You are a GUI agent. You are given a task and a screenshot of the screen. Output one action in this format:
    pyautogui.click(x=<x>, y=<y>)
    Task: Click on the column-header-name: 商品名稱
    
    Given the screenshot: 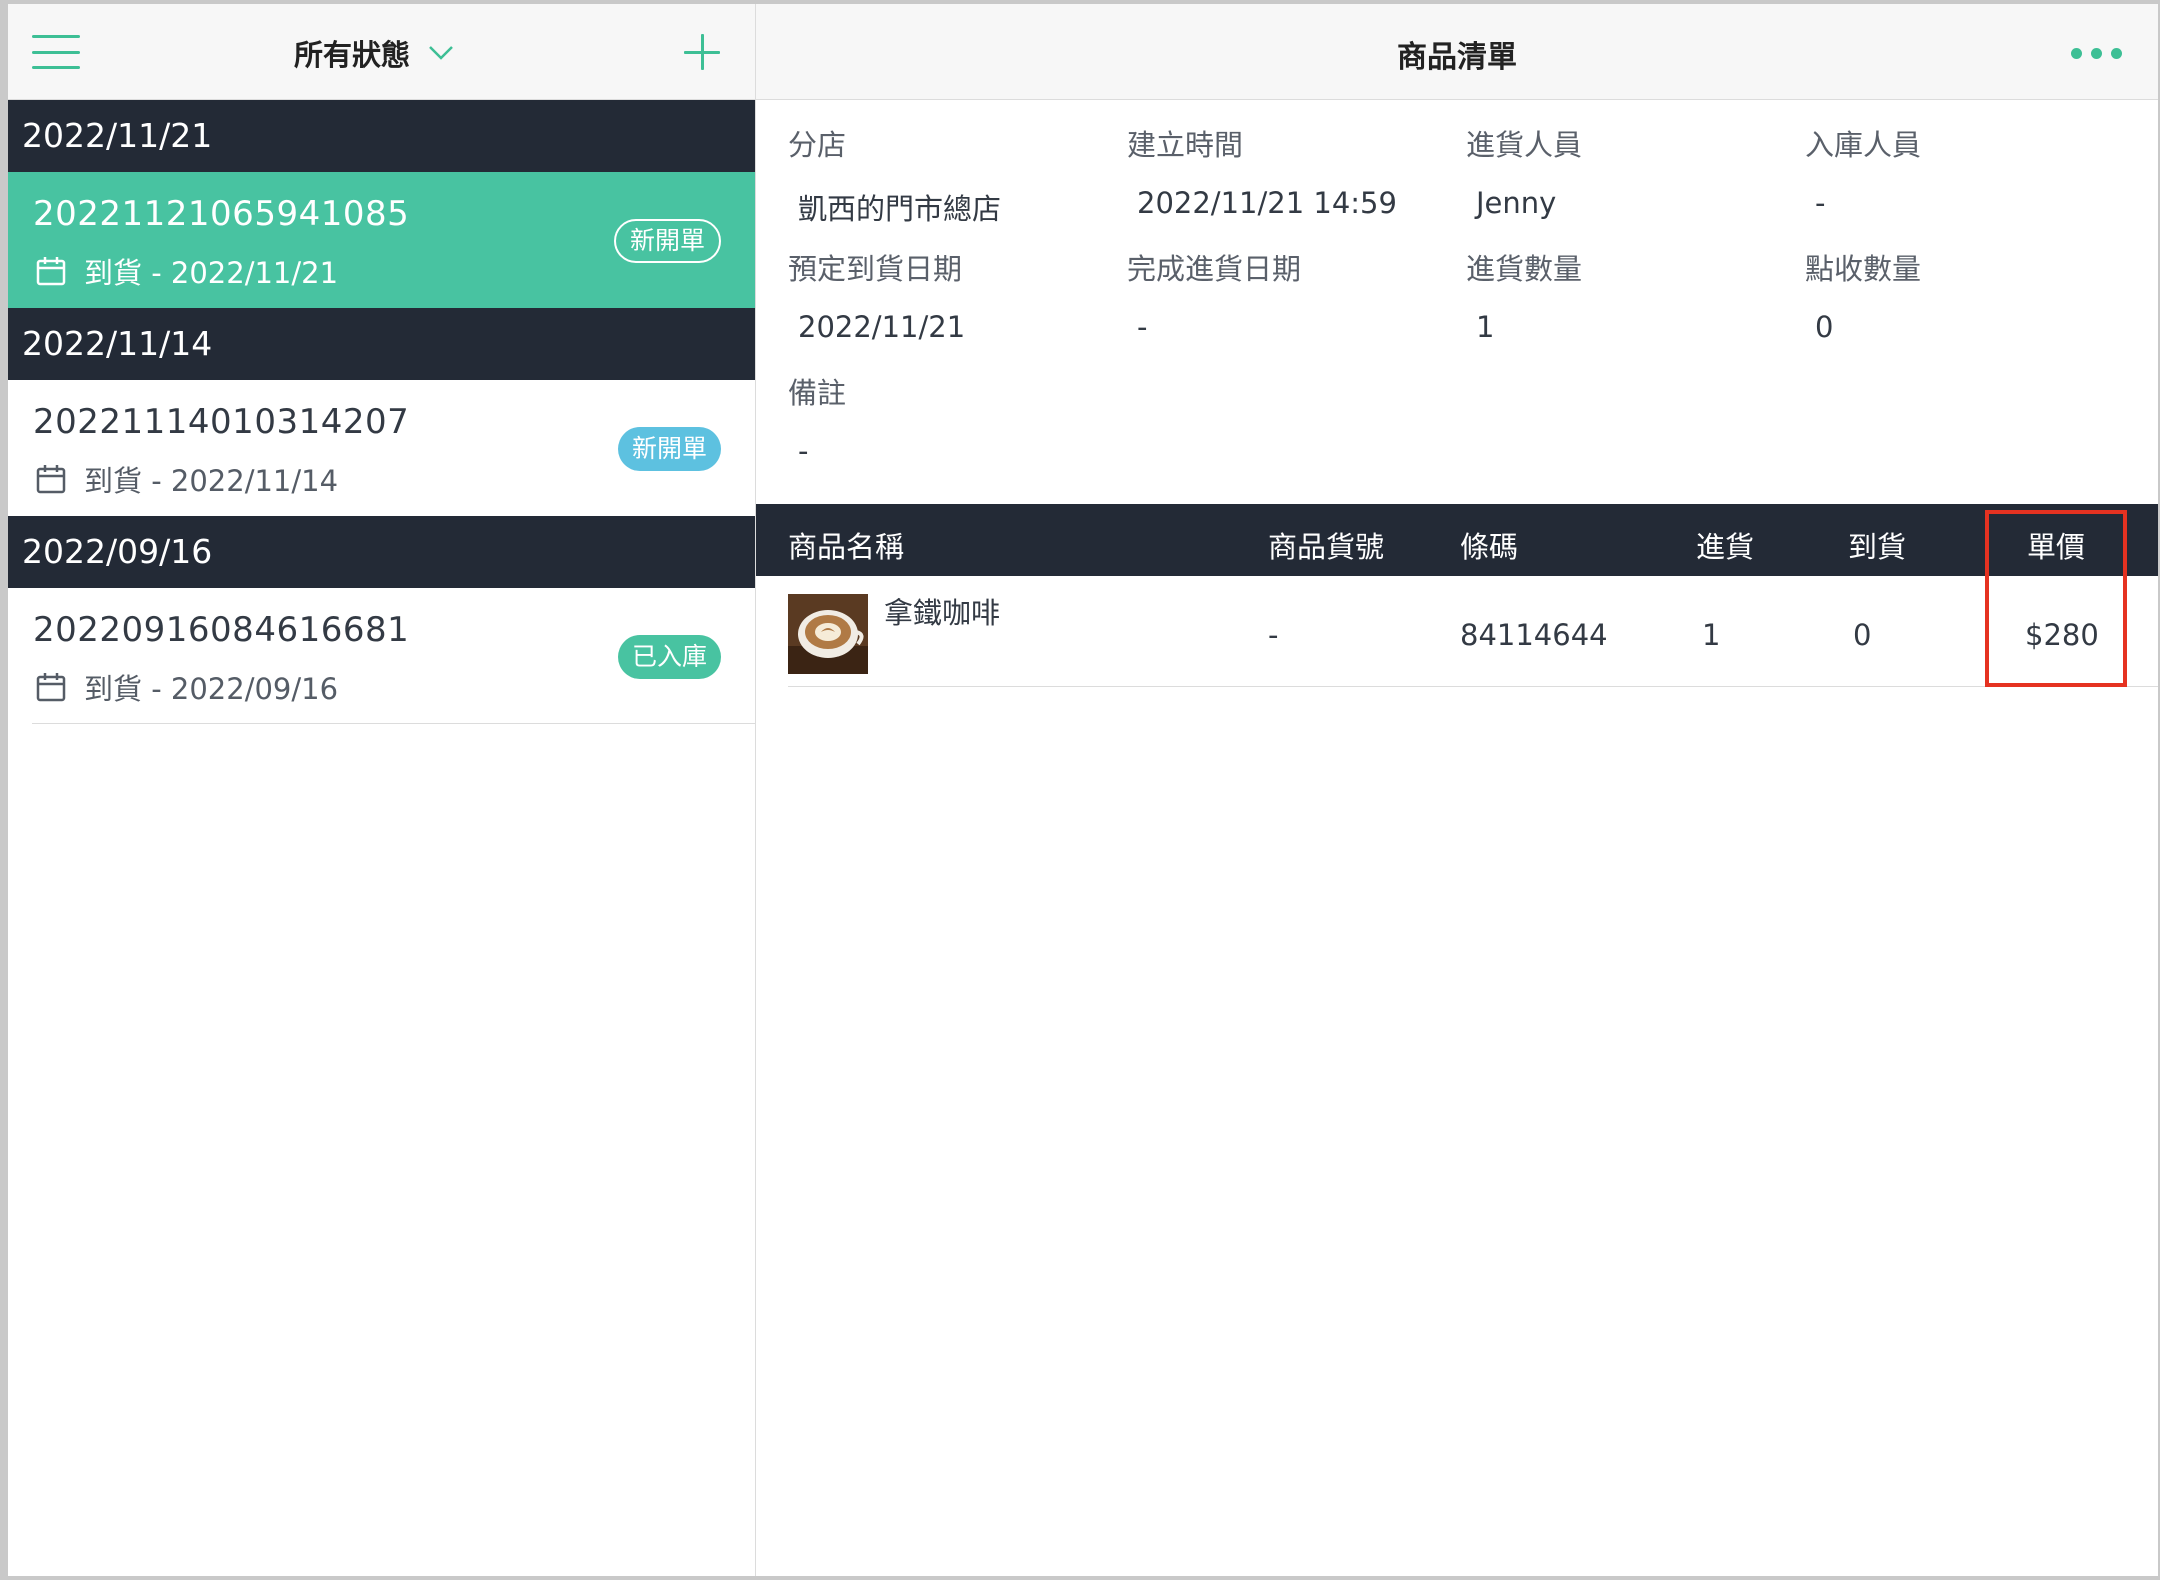 What is the action you would take?
    pyautogui.click(x=846, y=547)
    